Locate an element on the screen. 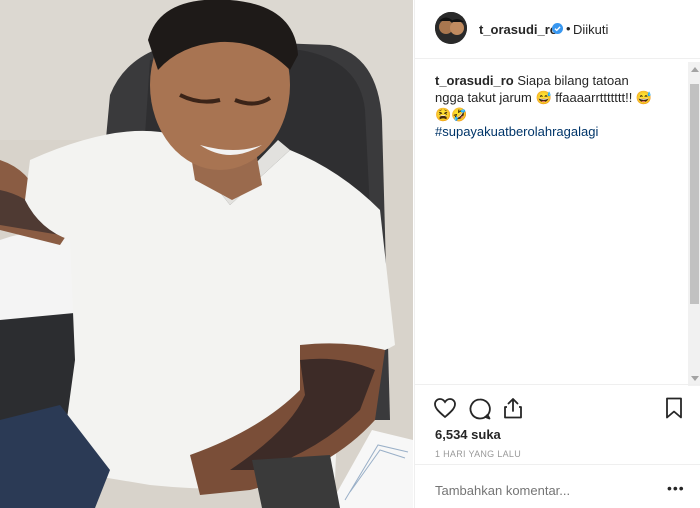 This screenshot has width=700, height=508. scroll-down-arrow-icon is located at coordinates (695, 378).